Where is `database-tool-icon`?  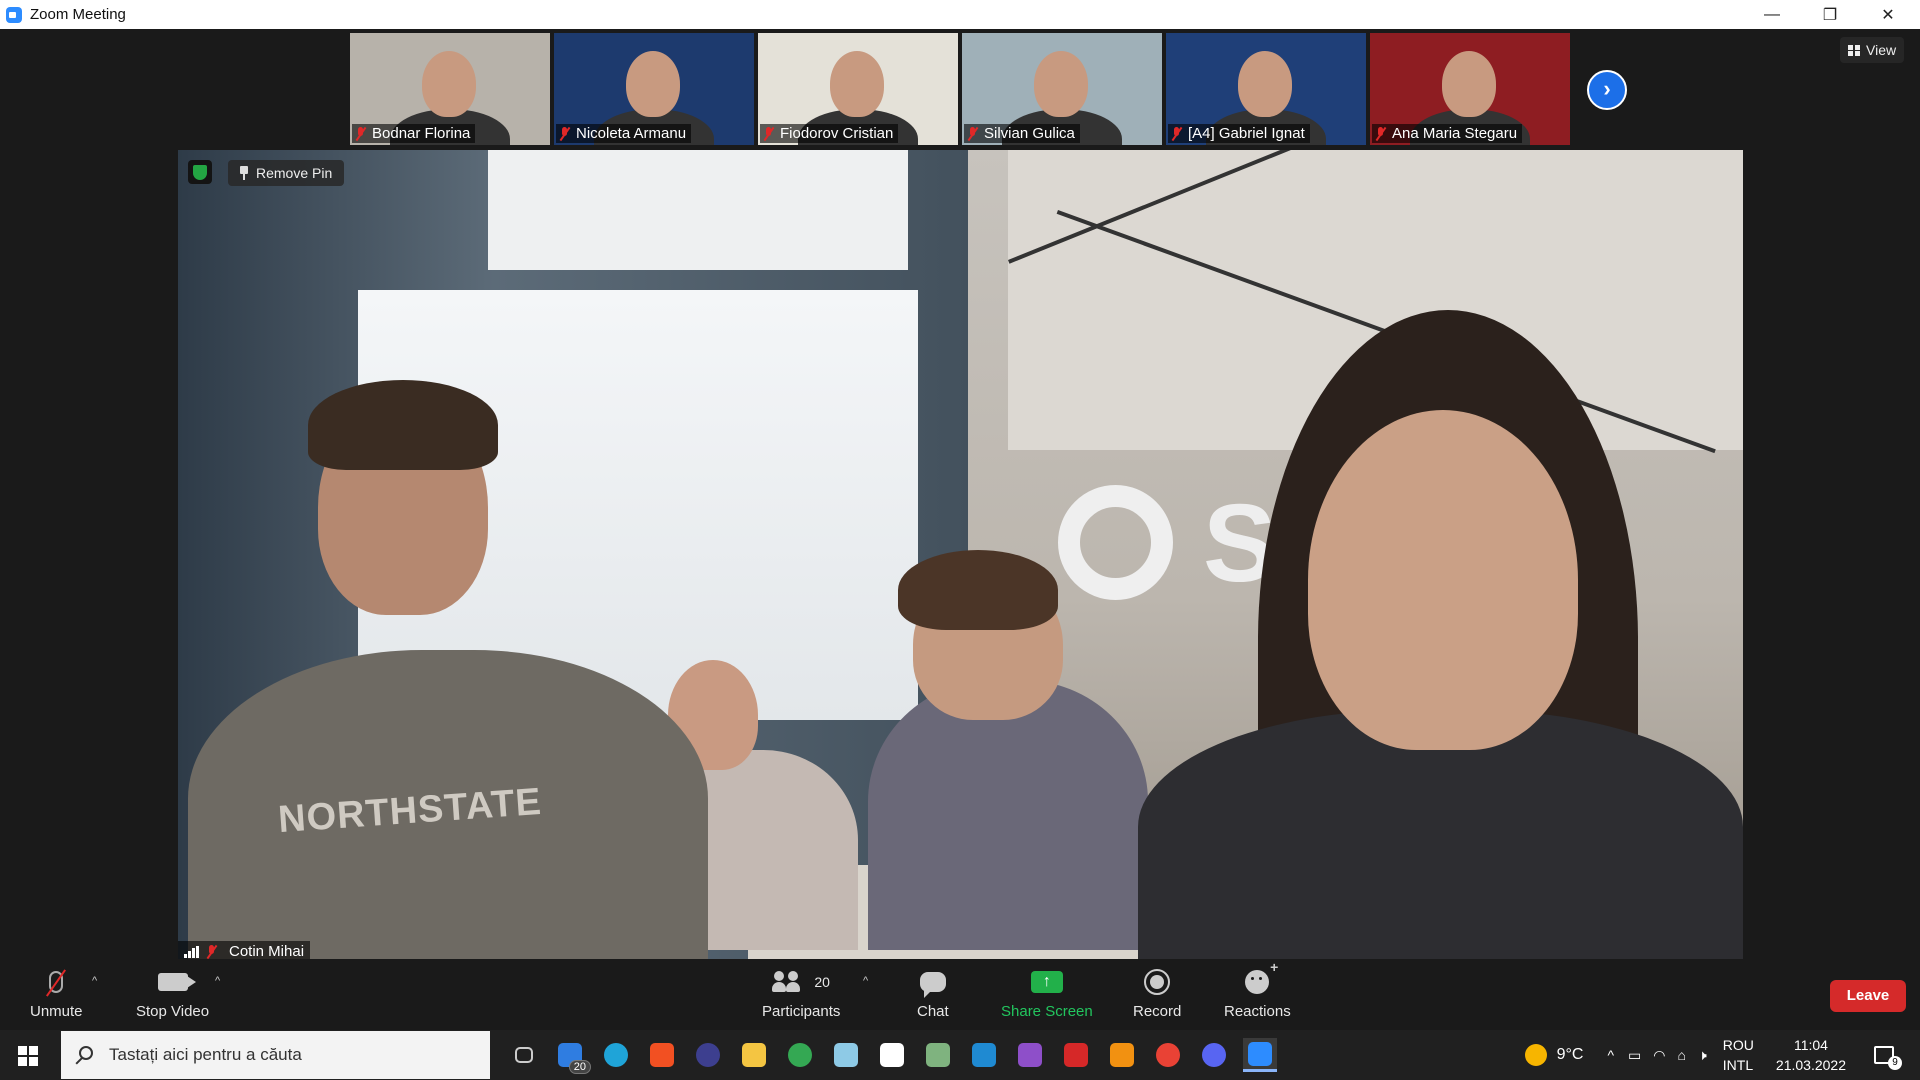
database-tool-icon is located at coordinates (938, 1055).